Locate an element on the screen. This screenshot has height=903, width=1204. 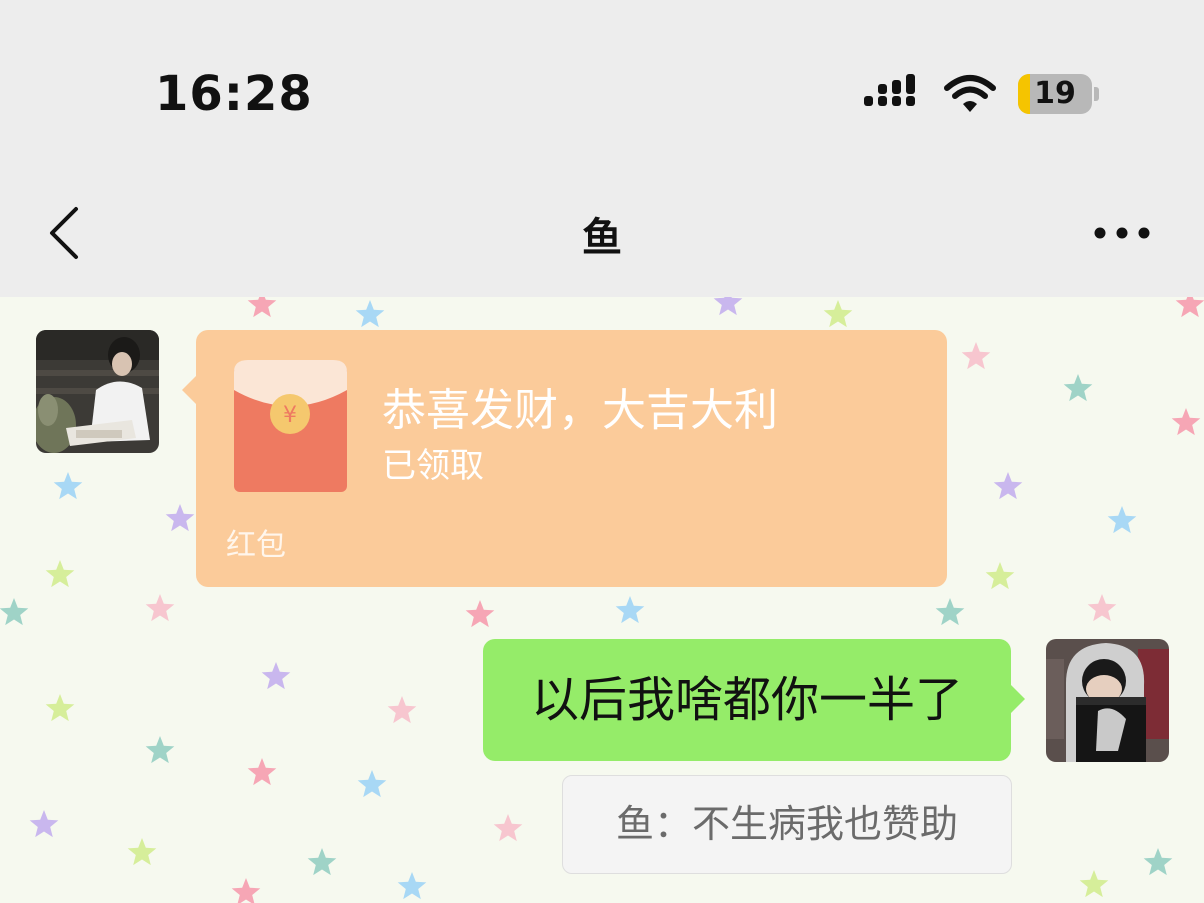
status-time: 16:28 is located at coordinates (234, 94).